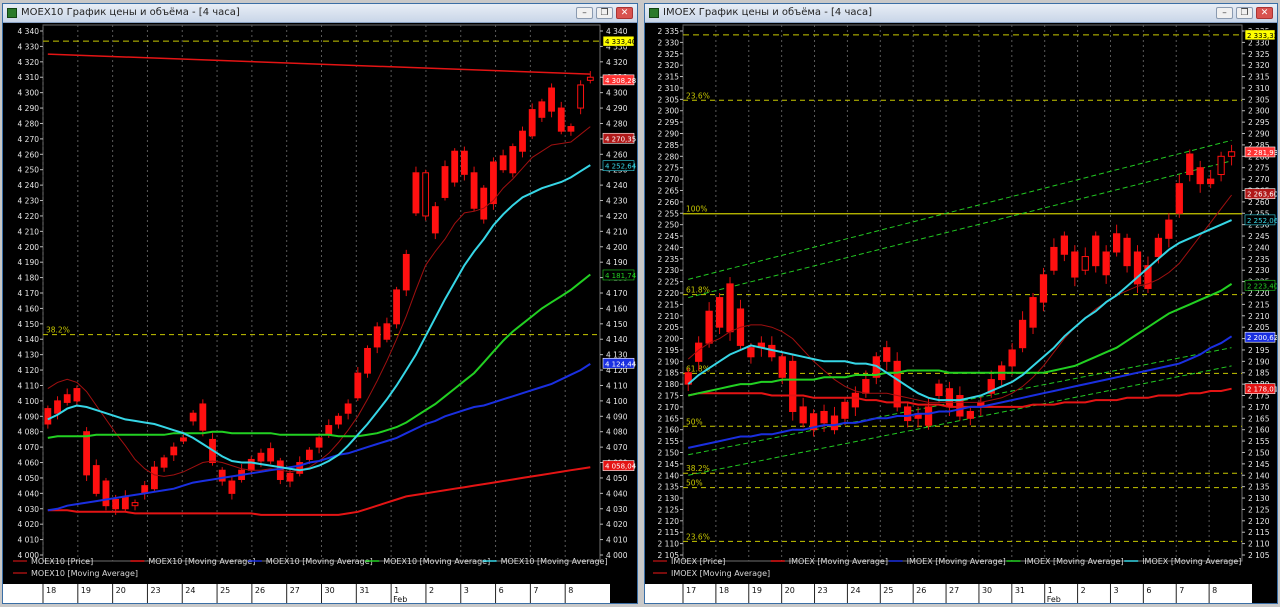 Image resolution: width=1280 pixels, height=607 pixels. Describe the element at coordinates (29, 154) in the screenshot. I see `y-tick-label-left: 4 260` at that location.